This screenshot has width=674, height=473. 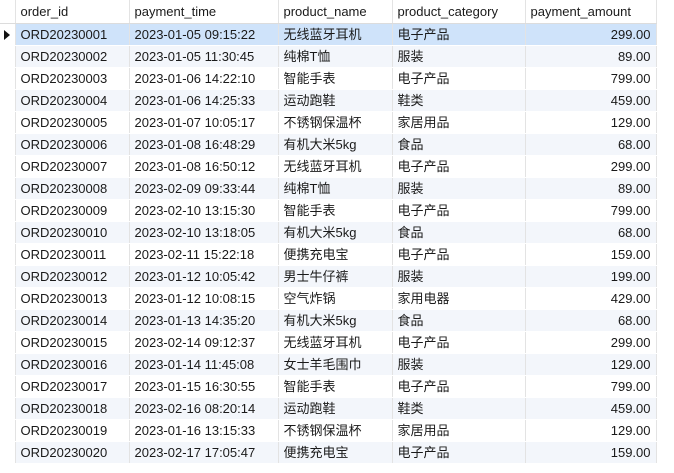 I want to click on cell-payment-time: 2023-02-10 13:18:05, so click(x=204, y=232).